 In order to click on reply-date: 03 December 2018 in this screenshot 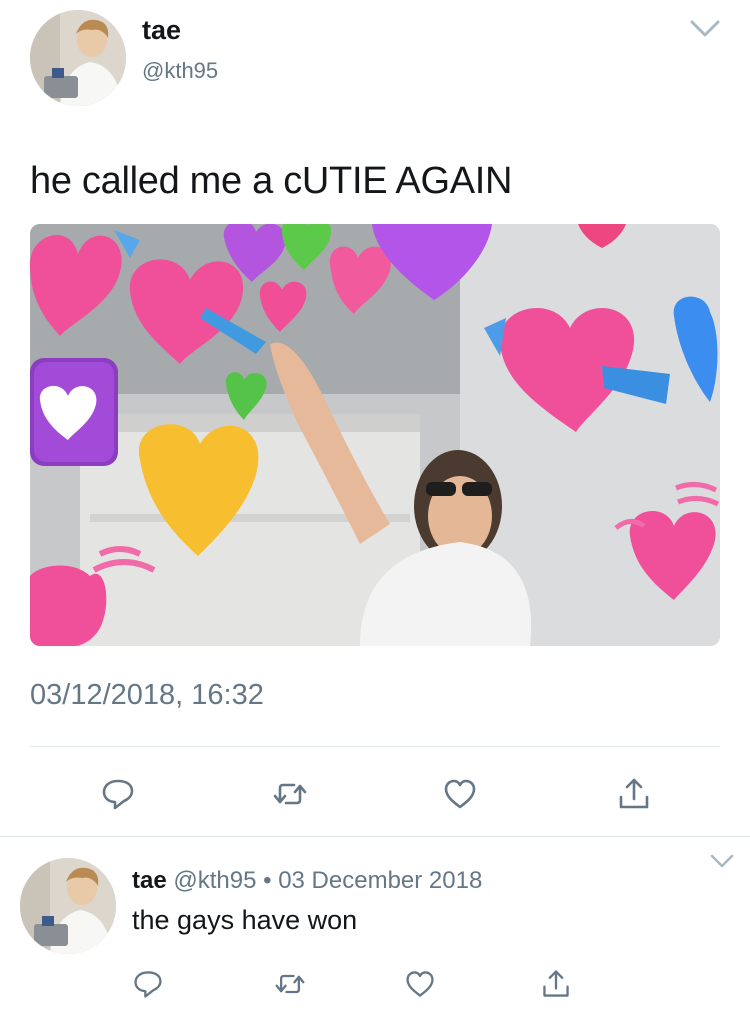, I will do `click(380, 880)`.